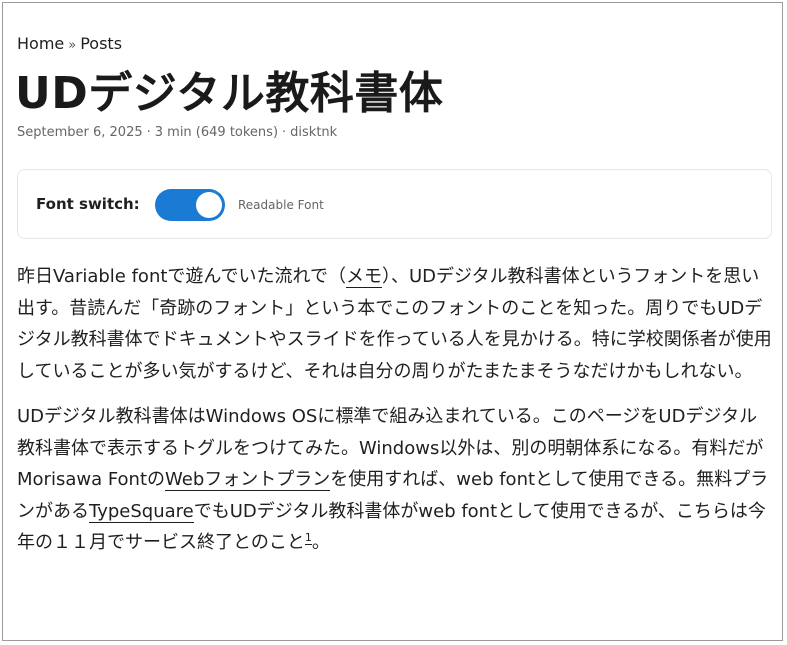 This screenshot has width=787, height=645. Describe the element at coordinates (216, 132) in the screenshot. I see `post-read-time: 3 min (649 tokens)` at that location.